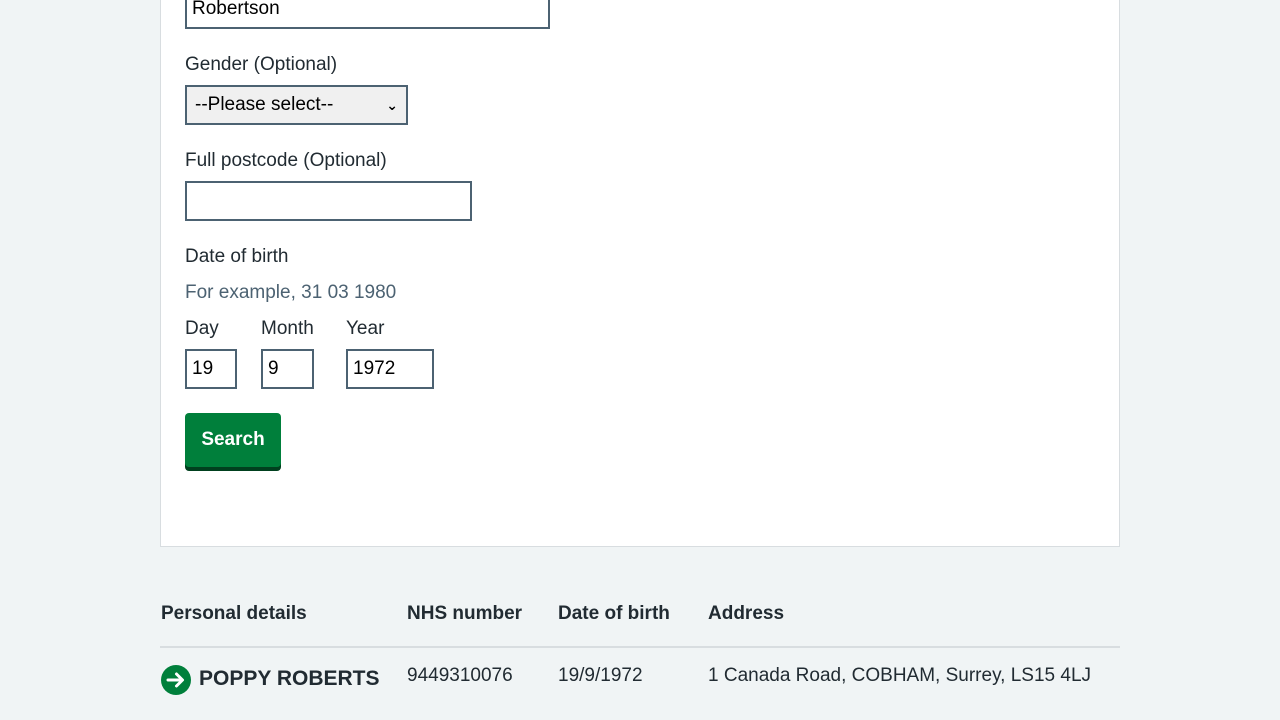 The height and width of the screenshot is (720, 1280). I want to click on gender-select: --Please select-- ⌄, so click(296, 105).